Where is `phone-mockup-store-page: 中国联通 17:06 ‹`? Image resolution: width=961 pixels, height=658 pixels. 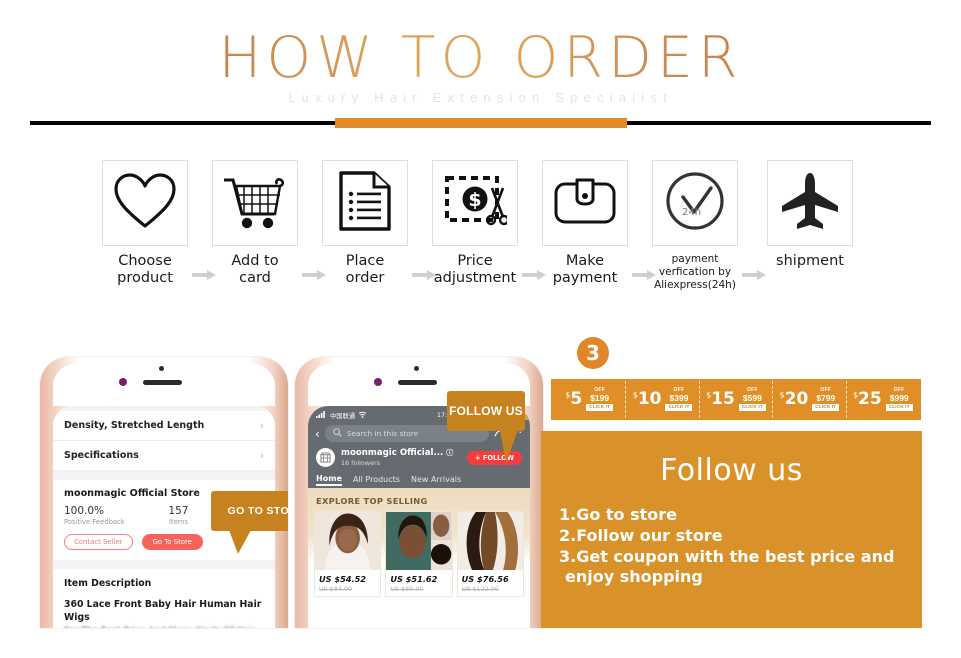
phone-mockup-store-page: 中国联通 17:06 ‹ is located at coordinates (419, 492).